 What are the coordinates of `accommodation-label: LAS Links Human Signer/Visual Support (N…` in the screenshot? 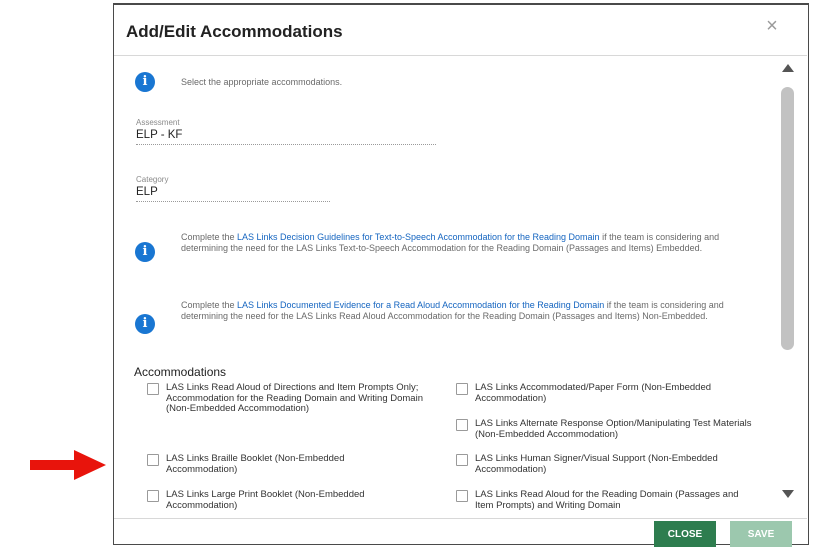 It's located at (596, 464).